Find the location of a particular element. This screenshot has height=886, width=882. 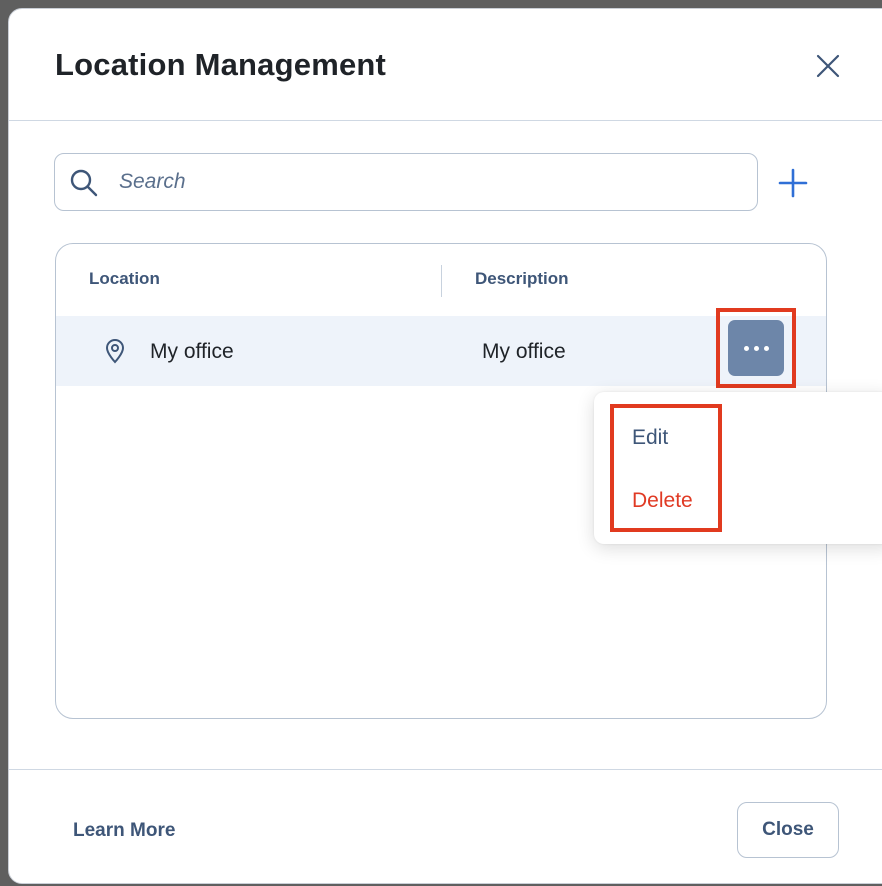

search-icon is located at coordinates (84, 183).